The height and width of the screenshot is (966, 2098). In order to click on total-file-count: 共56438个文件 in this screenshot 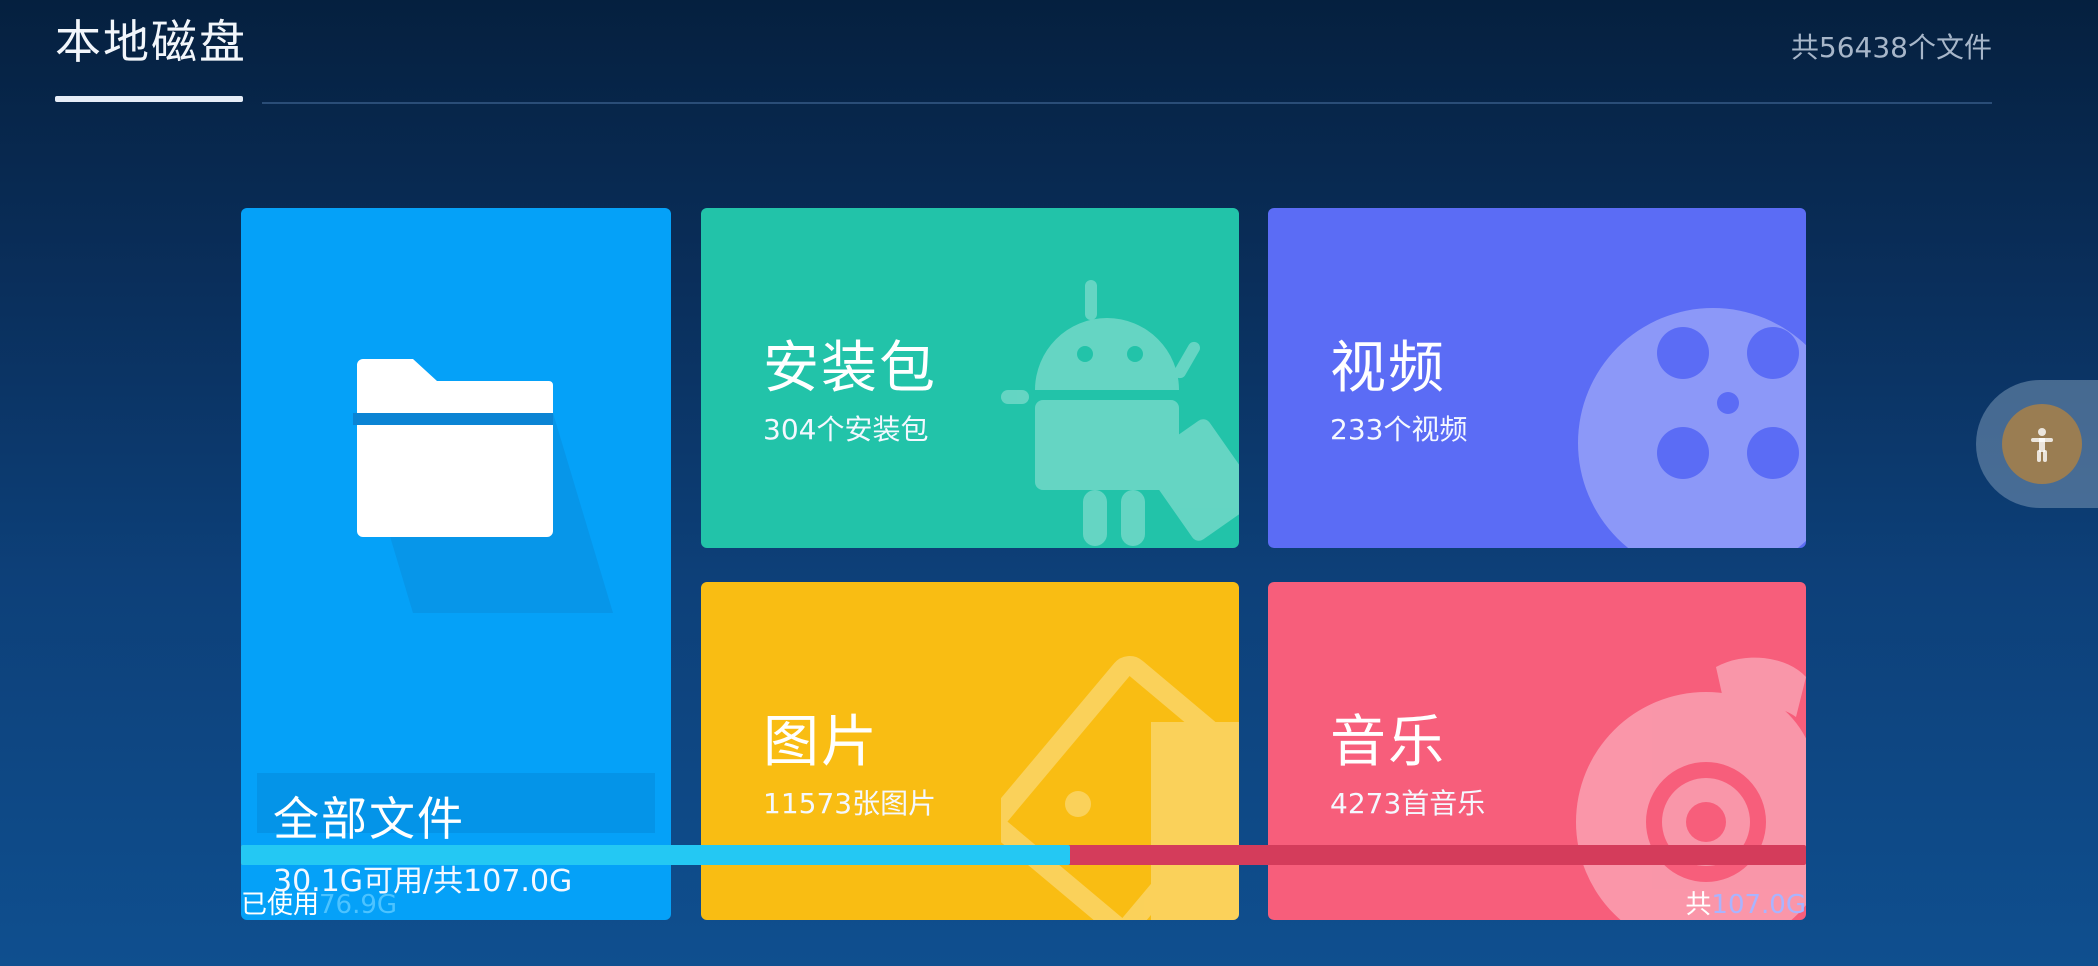, I will do `click(1891, 47)`.